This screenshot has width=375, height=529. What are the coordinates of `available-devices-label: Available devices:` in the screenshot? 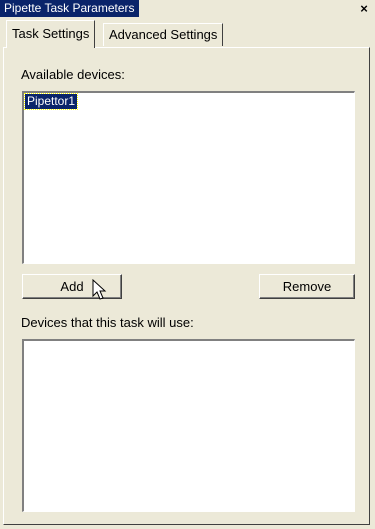 It's located at (73, 74).